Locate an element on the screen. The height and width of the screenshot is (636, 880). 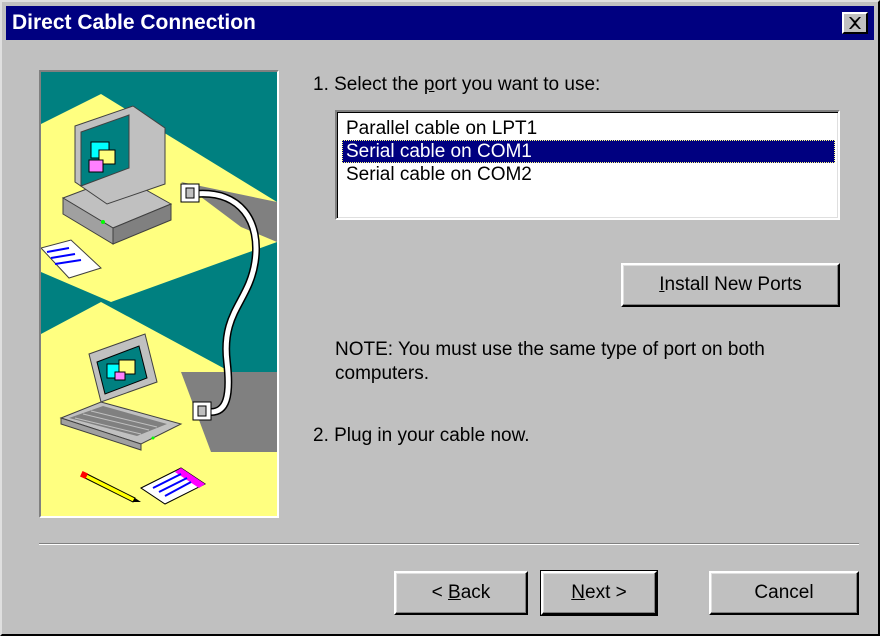
back-accelerator: B is located at coordinates (454, 592).